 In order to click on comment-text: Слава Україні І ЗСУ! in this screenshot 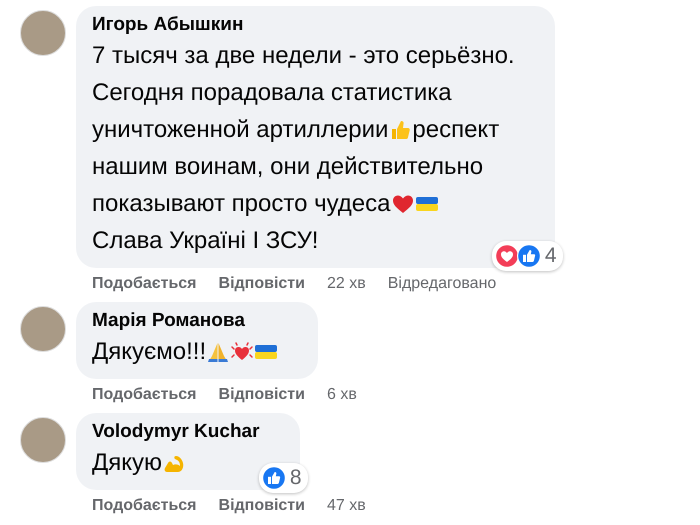, I will do `click(205, 241)`.